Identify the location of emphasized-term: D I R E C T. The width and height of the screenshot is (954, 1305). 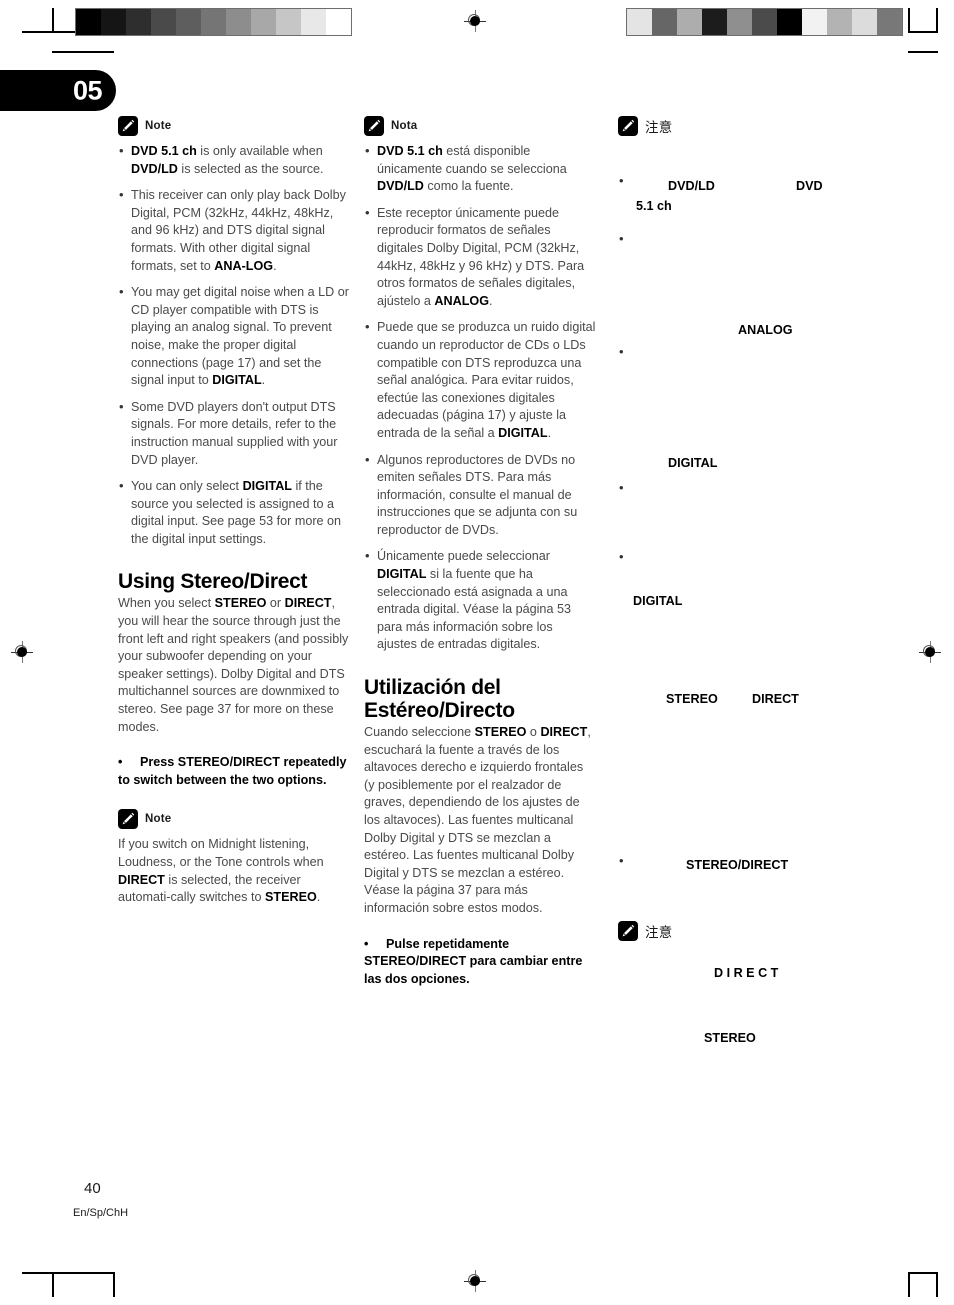
(746, 973).